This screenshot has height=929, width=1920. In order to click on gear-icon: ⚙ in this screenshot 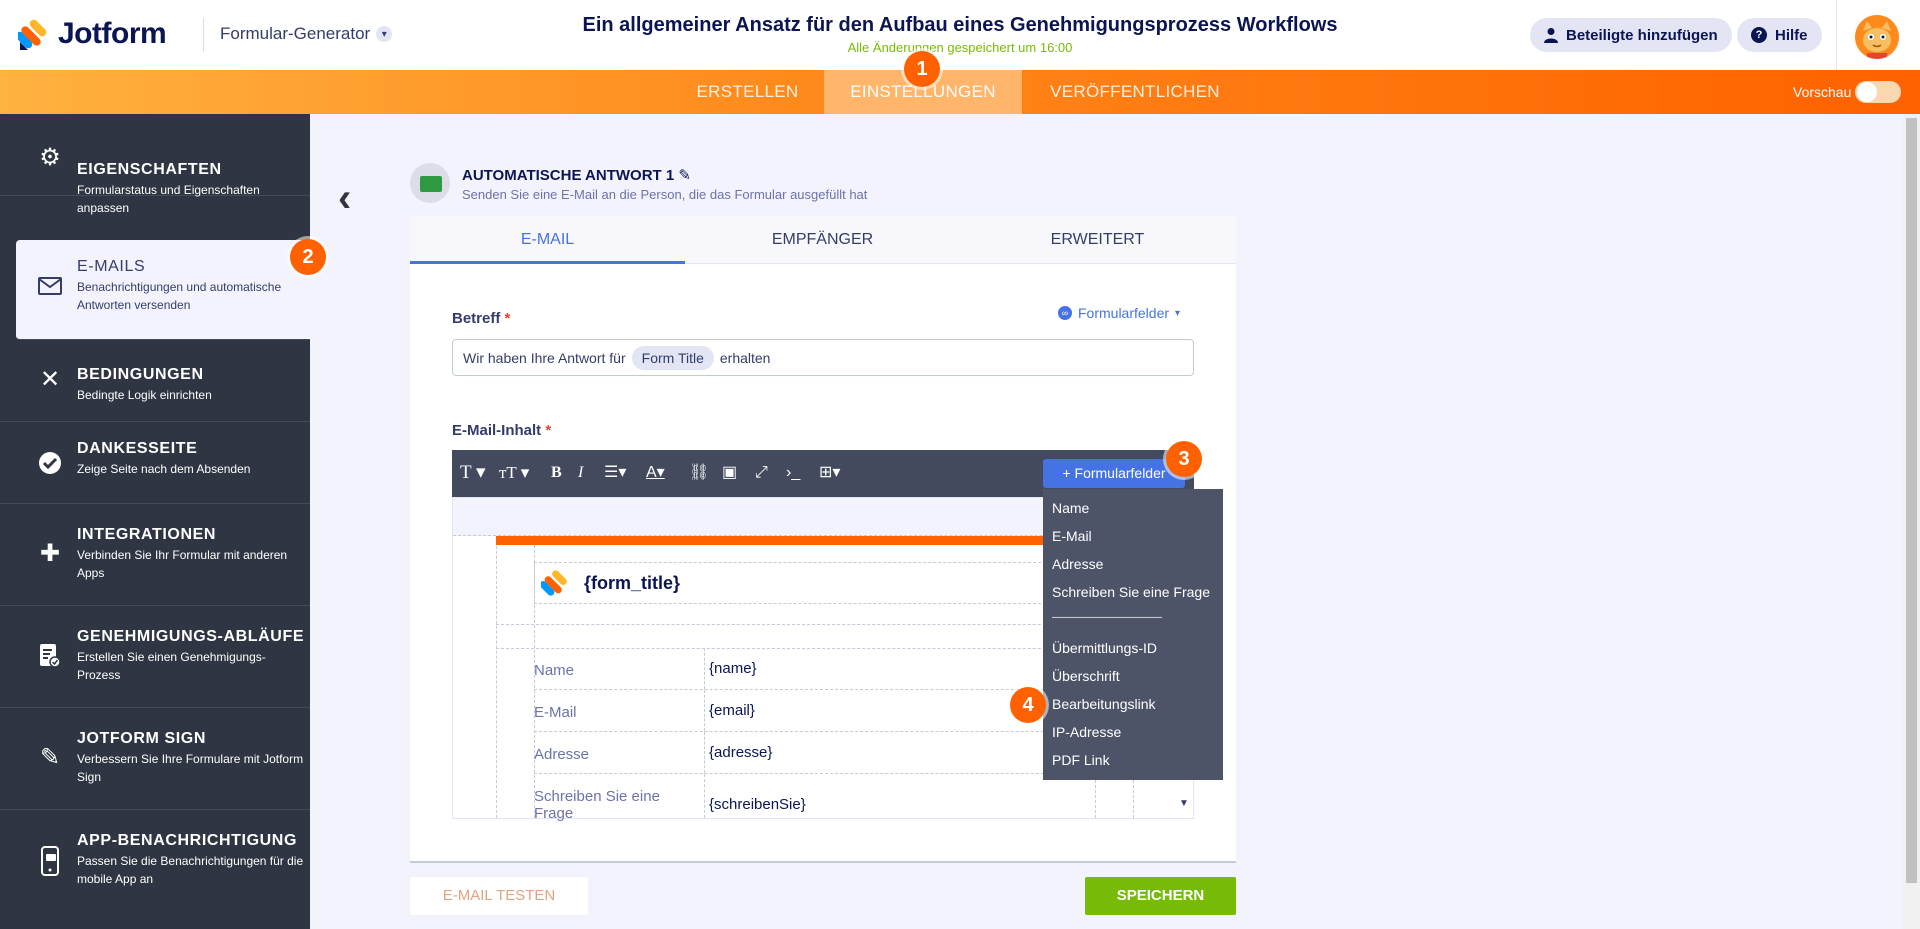, I will do `click(50, 157)`.